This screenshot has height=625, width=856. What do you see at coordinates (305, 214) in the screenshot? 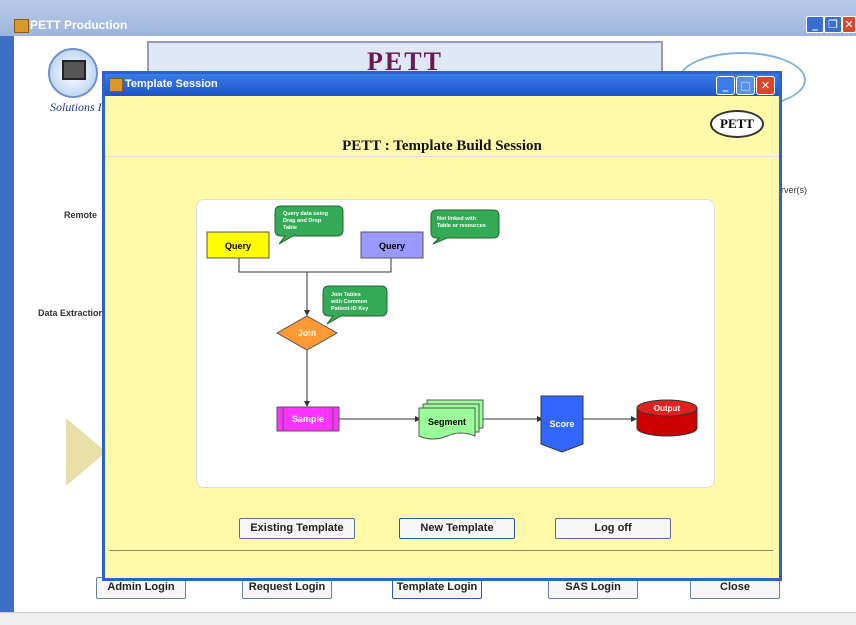
I see `callout-query-line1: Query data using` at bounding box center [305, 214].